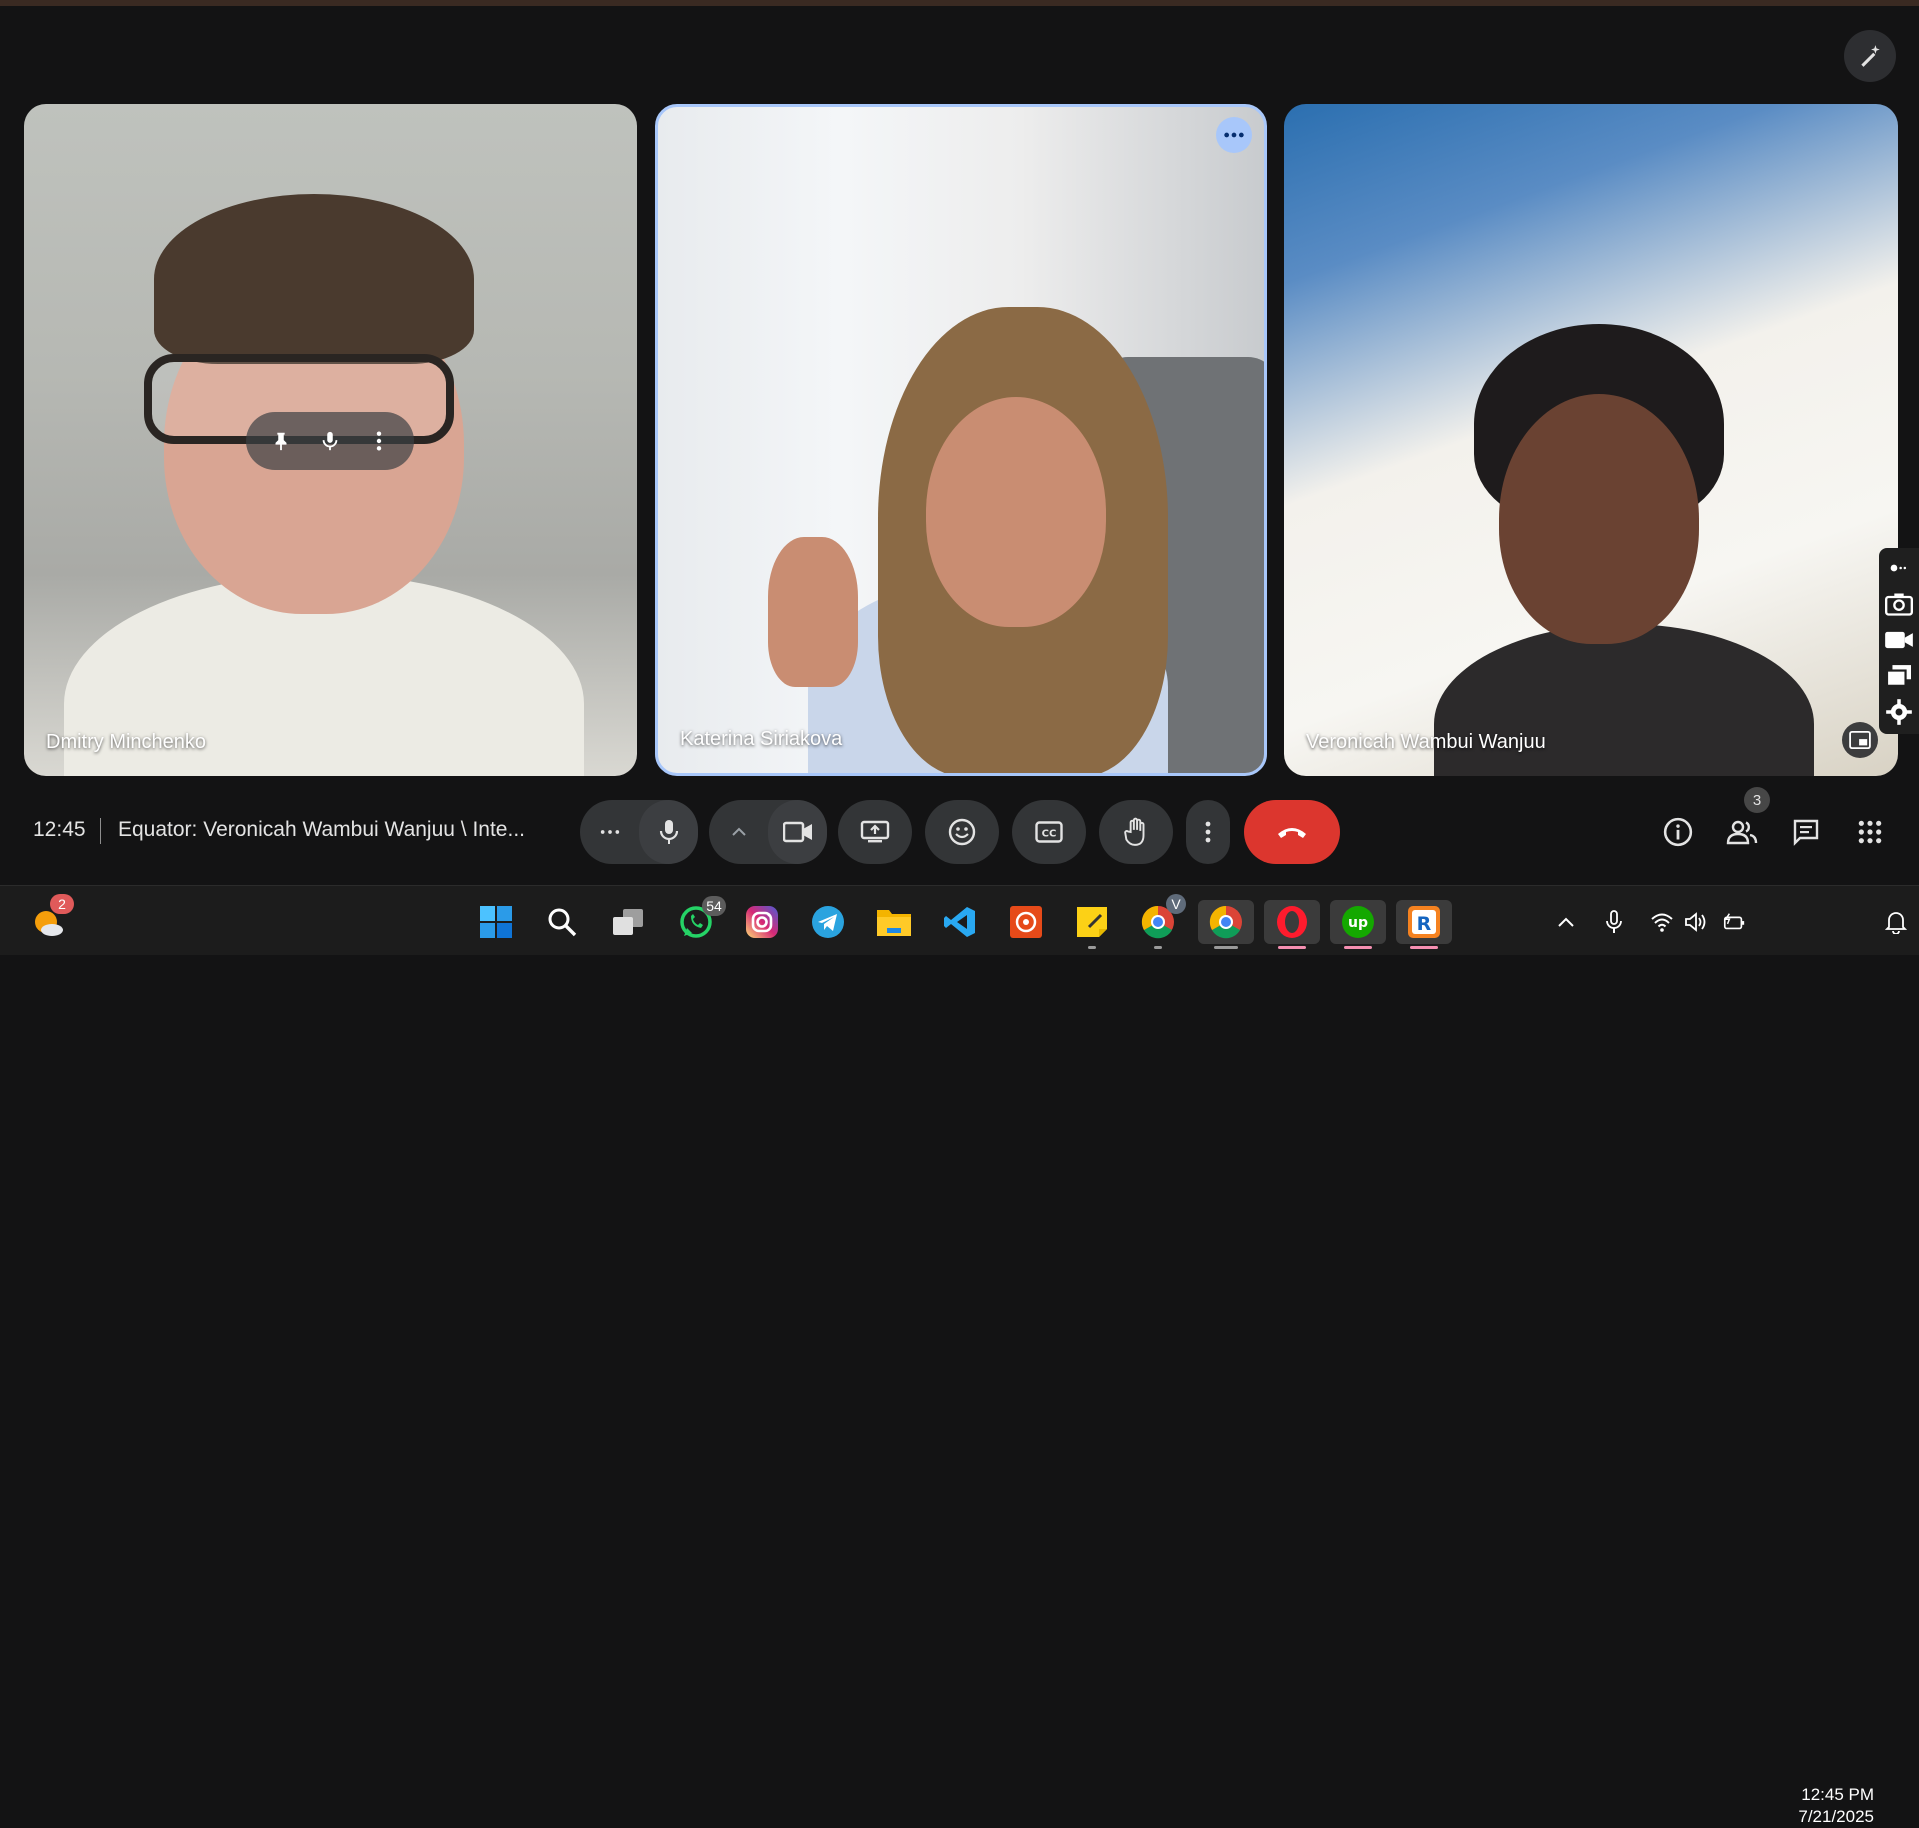 The image size is (1919, 1828). I want to click on camera-toggle-button, so click(797, 832).